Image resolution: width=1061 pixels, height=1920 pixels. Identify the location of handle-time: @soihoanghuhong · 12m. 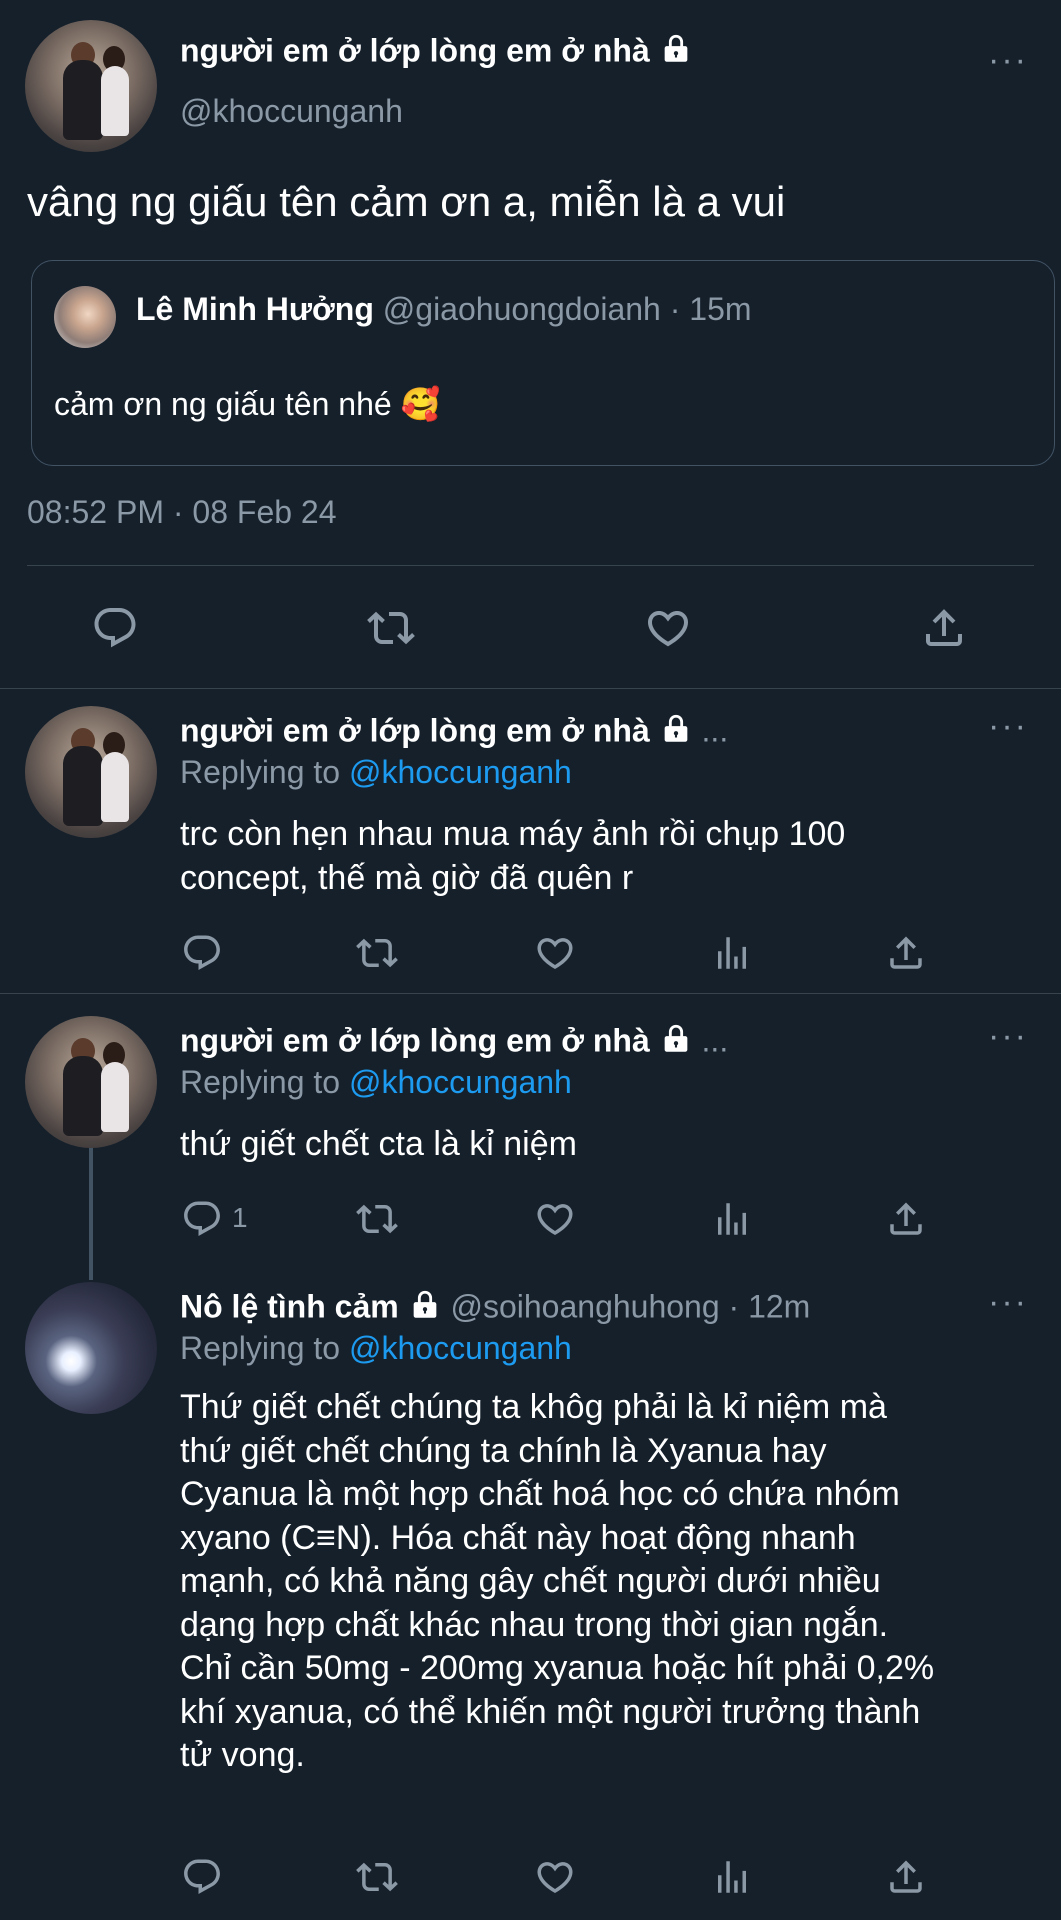
(630, 1306).